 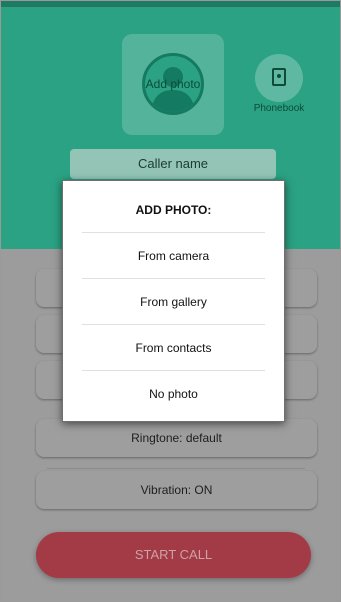 What do you see at coordinates (279, 108) in the screenshot?
I see `phonebook-label: Phonebook` at bounding box center [279, 108].